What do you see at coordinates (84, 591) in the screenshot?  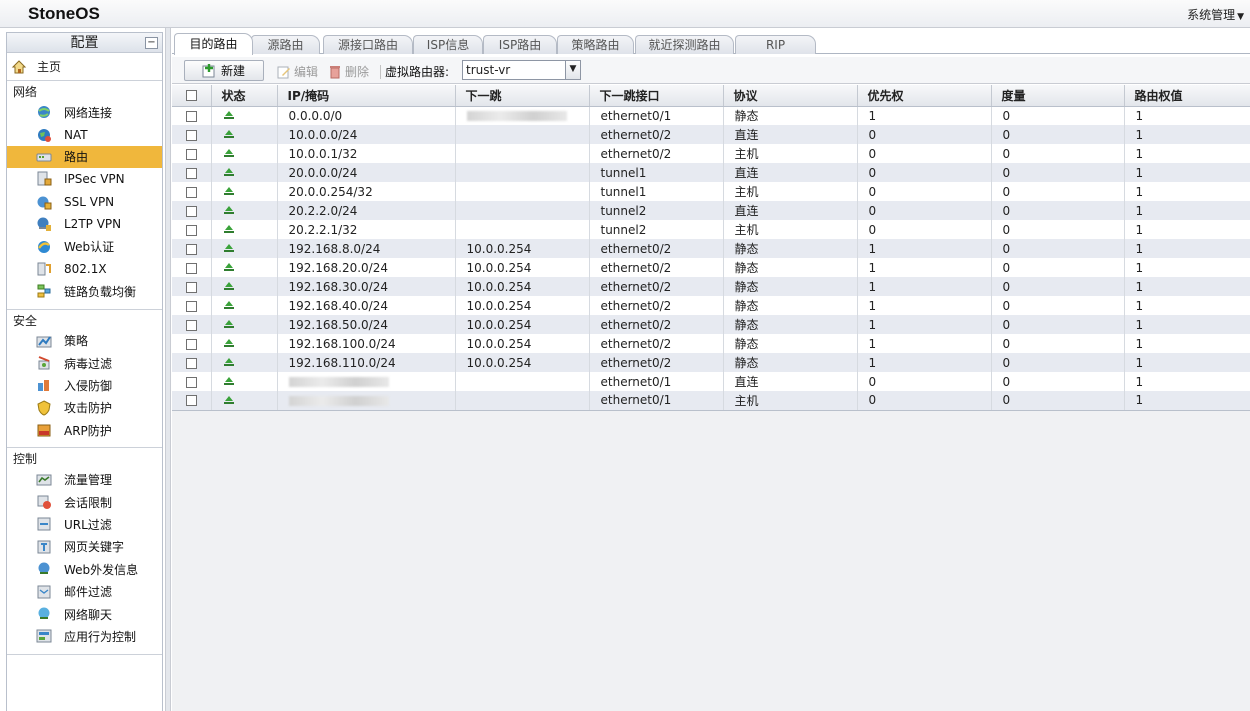 I see `sidebar-item: 邮件过滤` at bounding box center [84, 591].